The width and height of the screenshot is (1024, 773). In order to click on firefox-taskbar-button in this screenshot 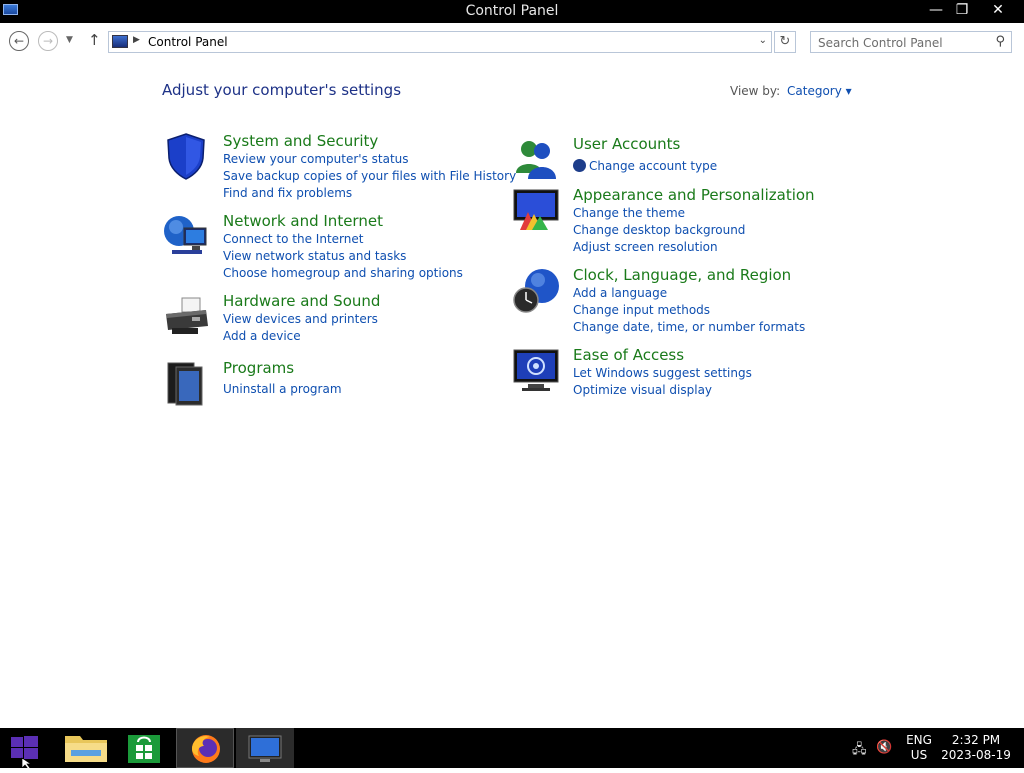, I will do `click(205, 748)`.